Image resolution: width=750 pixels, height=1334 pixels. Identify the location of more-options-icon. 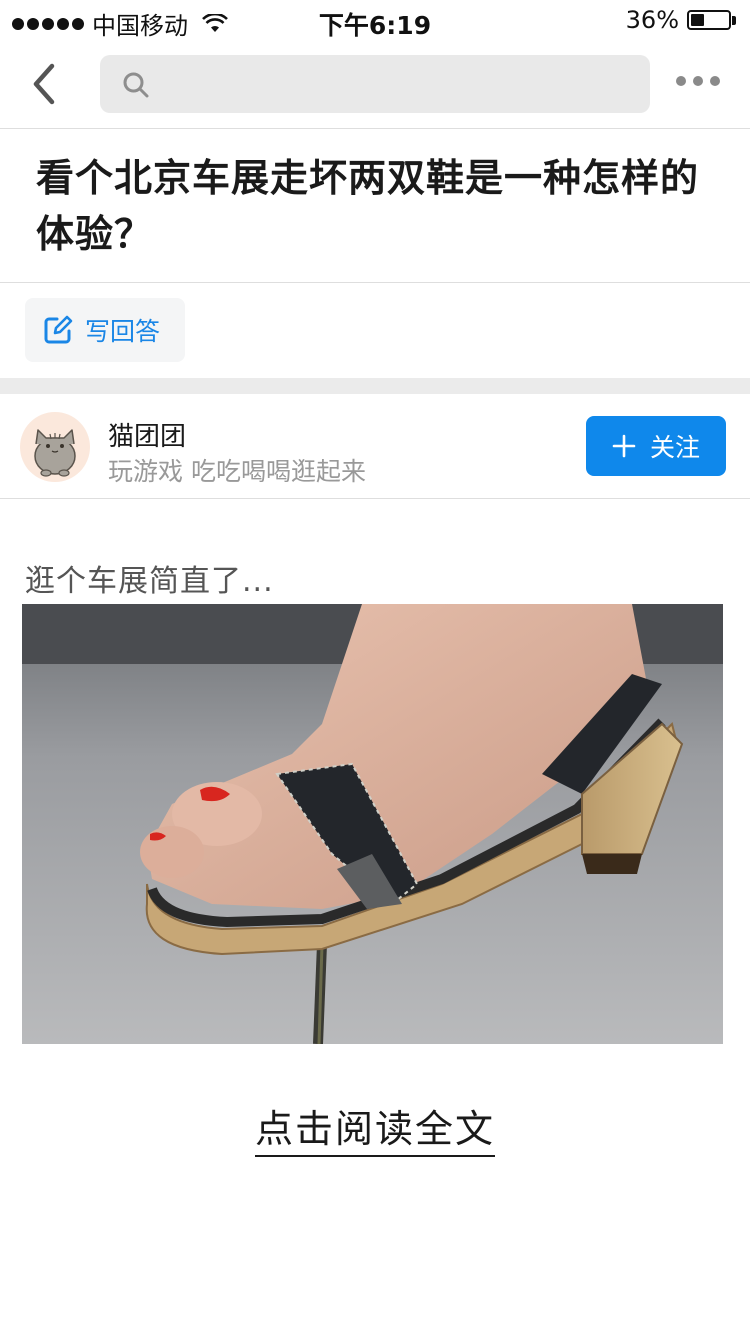
(698, 81).